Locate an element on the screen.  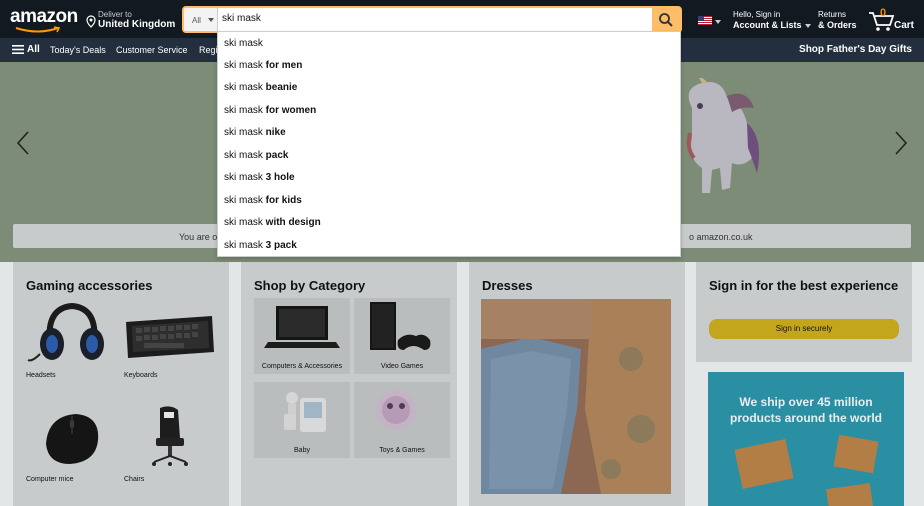
tile-caption: Baby is located at coordinates (302, 450).